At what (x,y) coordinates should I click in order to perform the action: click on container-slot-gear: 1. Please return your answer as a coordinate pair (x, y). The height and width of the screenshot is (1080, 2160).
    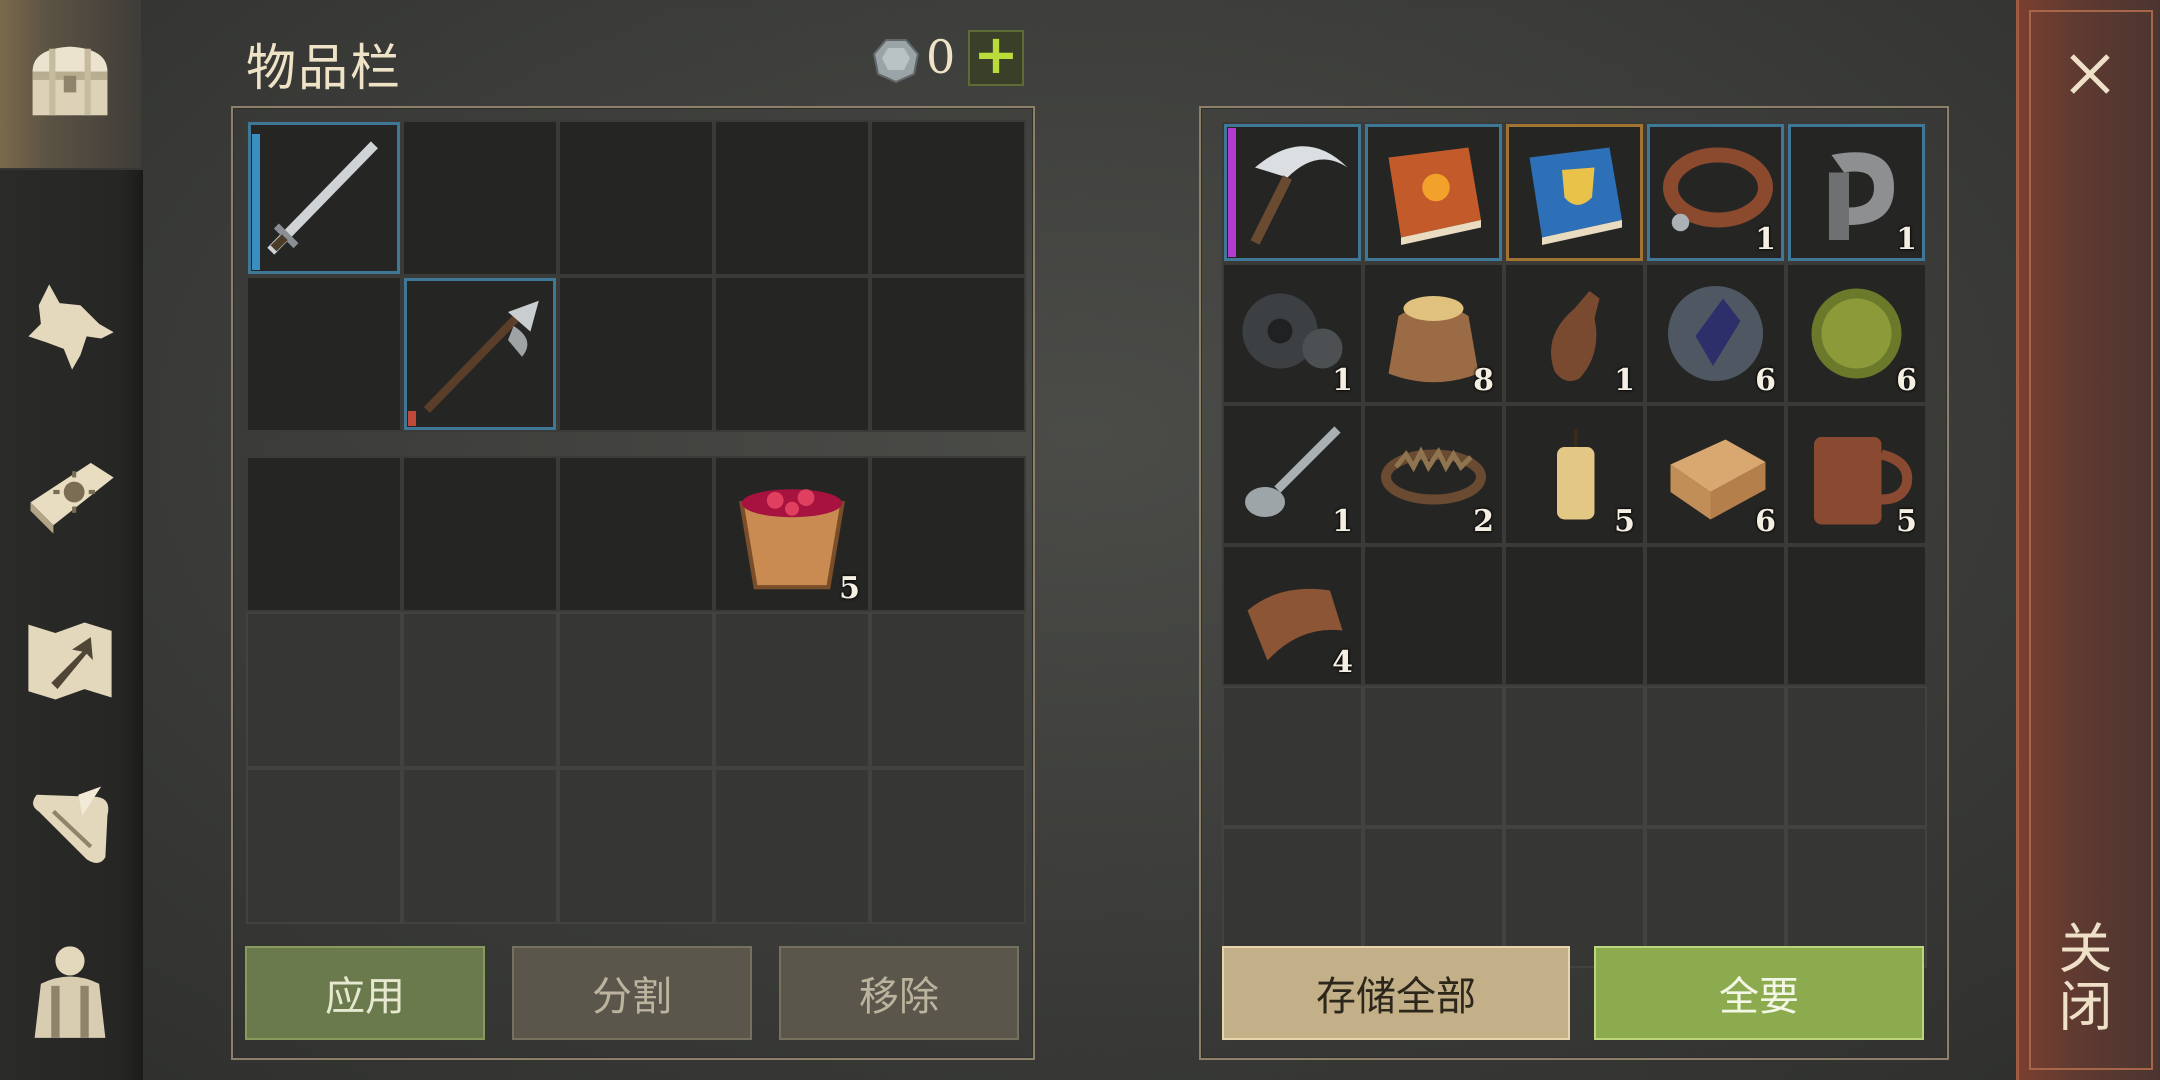
    Looking at the image, I should click on (1292, 333).